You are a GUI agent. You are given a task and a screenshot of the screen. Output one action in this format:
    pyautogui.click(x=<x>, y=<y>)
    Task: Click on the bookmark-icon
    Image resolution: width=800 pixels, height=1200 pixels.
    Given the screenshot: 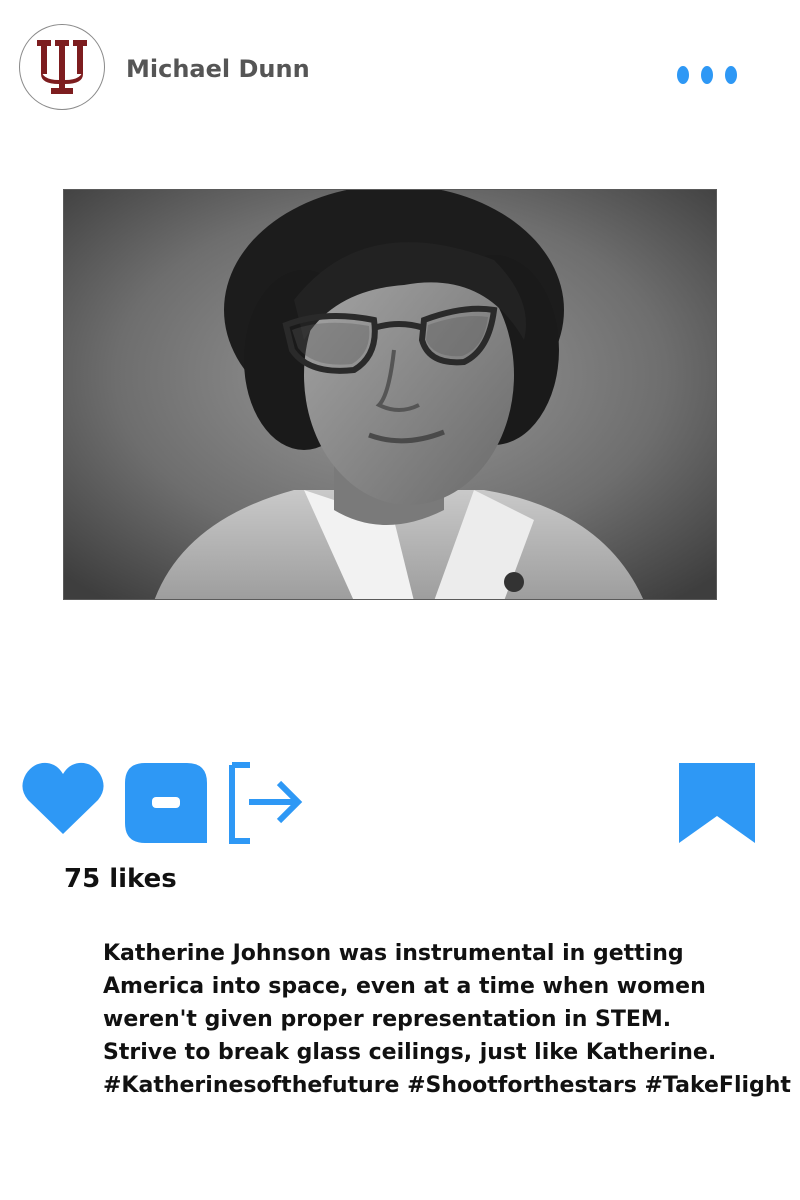 What is the action you would take?
    pyautogui.click(x=717, y=803)
    